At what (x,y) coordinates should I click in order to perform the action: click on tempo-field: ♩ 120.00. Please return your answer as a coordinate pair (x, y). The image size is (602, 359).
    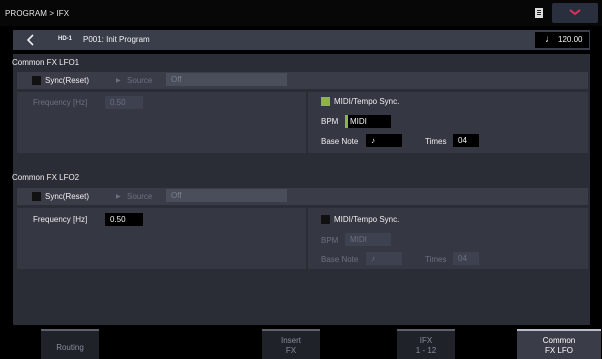
    Looking at the image, I should click on (562, 40).